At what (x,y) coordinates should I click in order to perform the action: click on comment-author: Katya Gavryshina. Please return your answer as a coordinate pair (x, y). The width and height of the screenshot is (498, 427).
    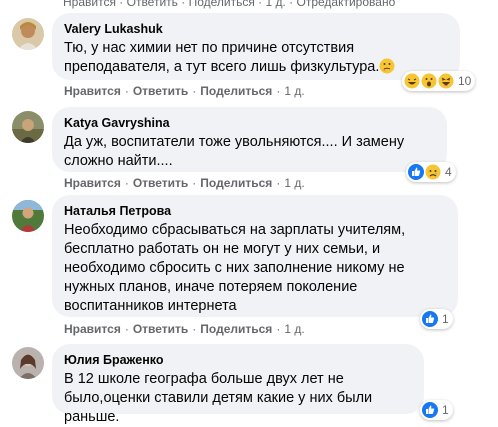
    Looking at the image, I should click on (249, 123).